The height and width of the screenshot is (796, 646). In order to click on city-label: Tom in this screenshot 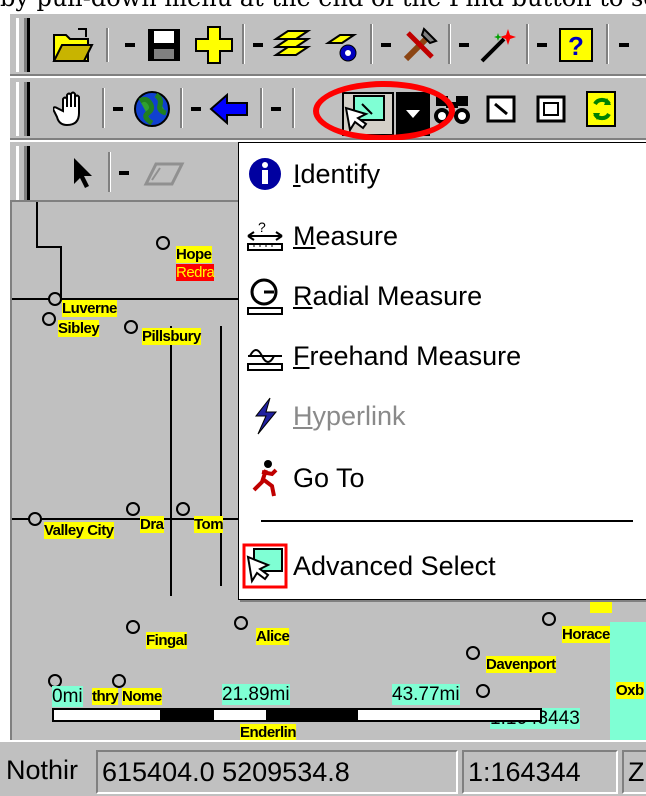, I will do `click(209, 524)`.